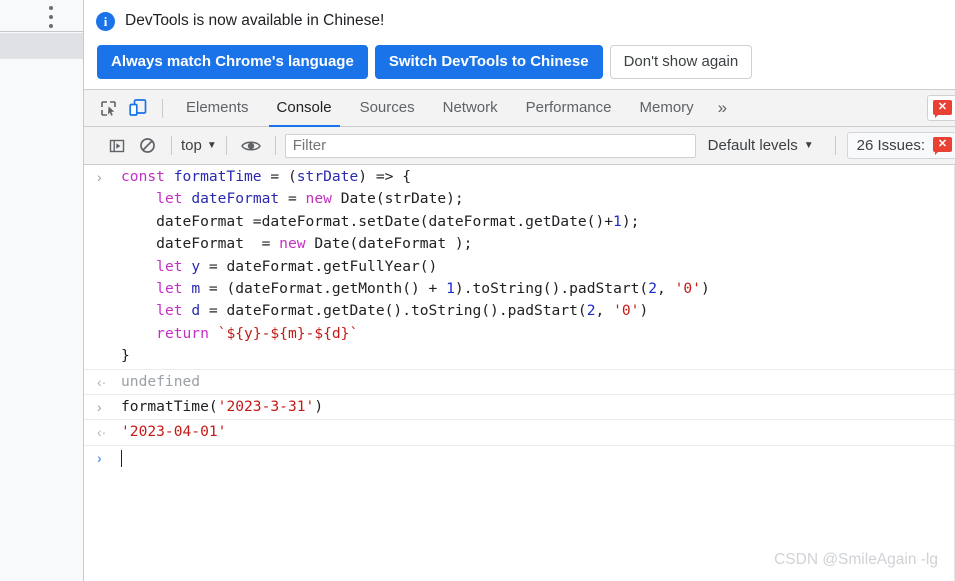 This screenshot has width=955, height=581. Describe the element at coordinates (147, 146) in the screenshot. I see `clear-console-icon` at that location.